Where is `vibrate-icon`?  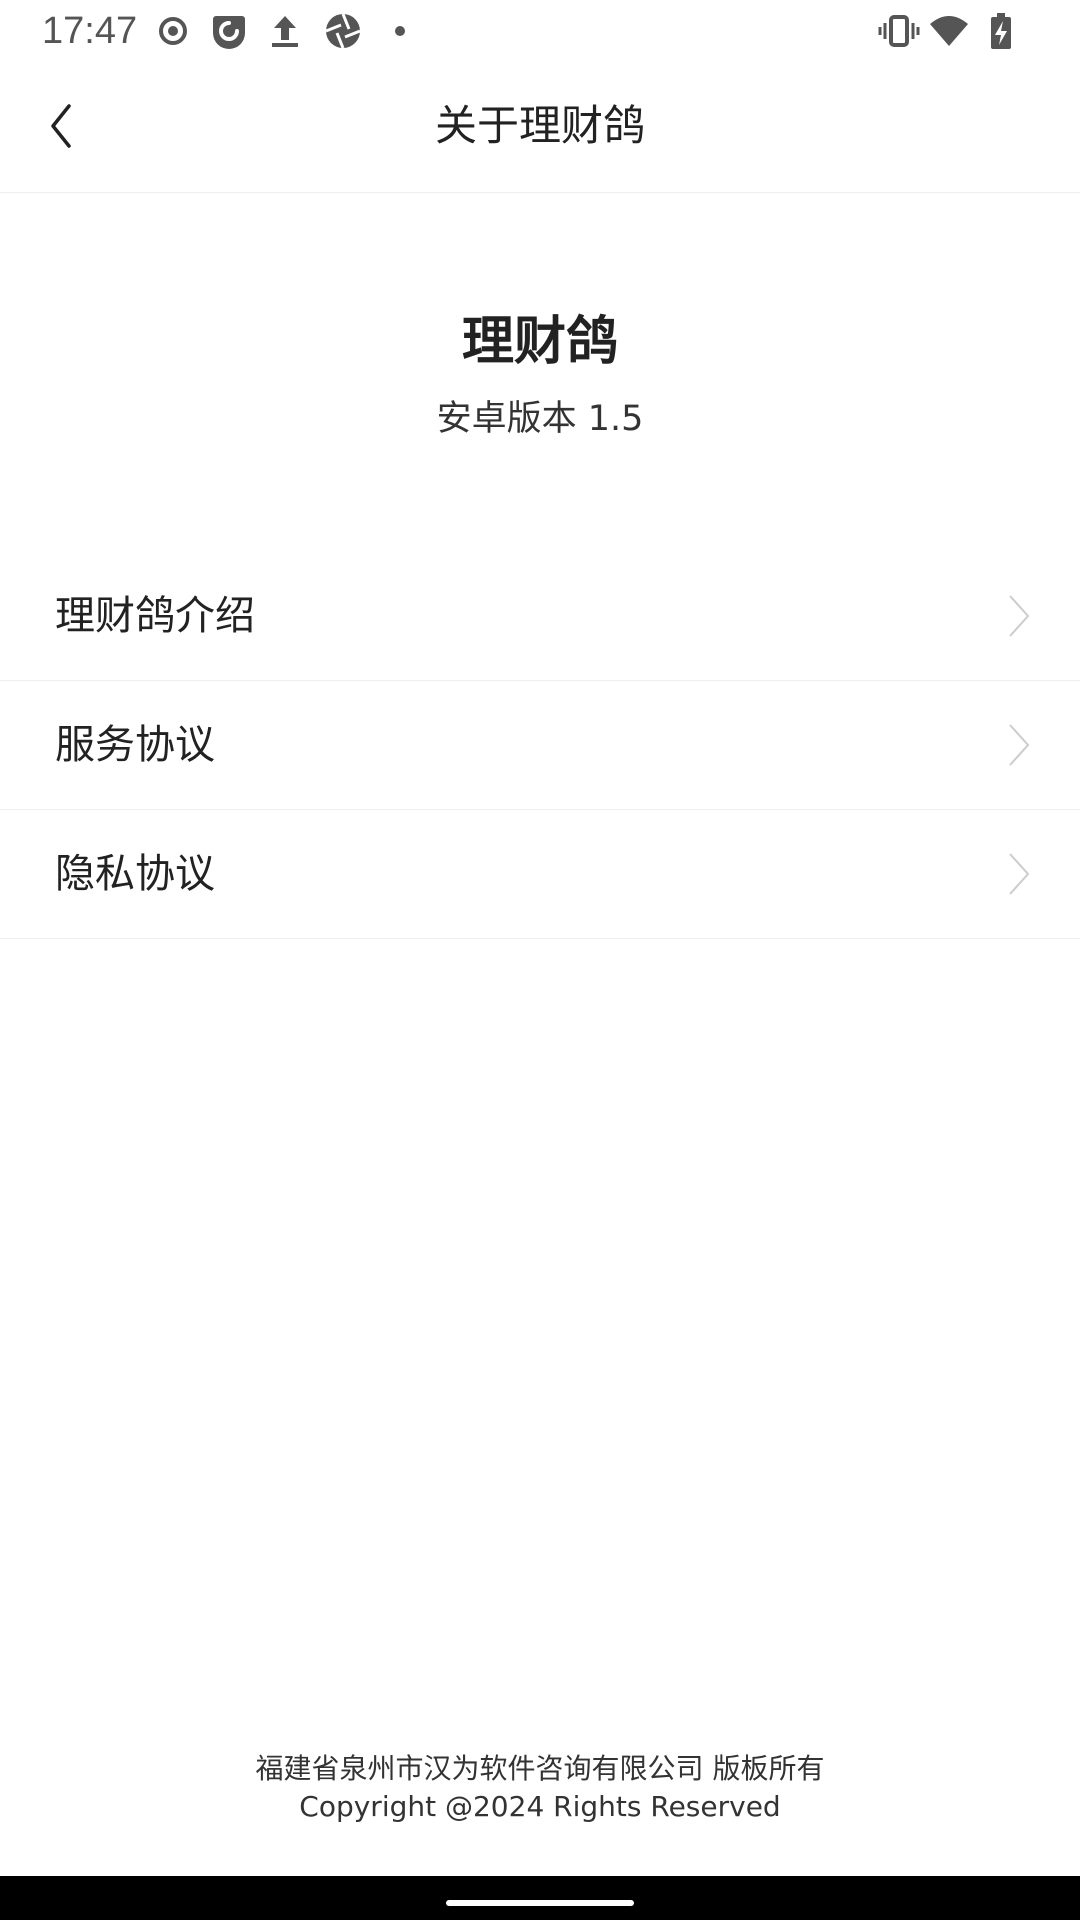 vibrate-icon is located at coordinates (899, 31).